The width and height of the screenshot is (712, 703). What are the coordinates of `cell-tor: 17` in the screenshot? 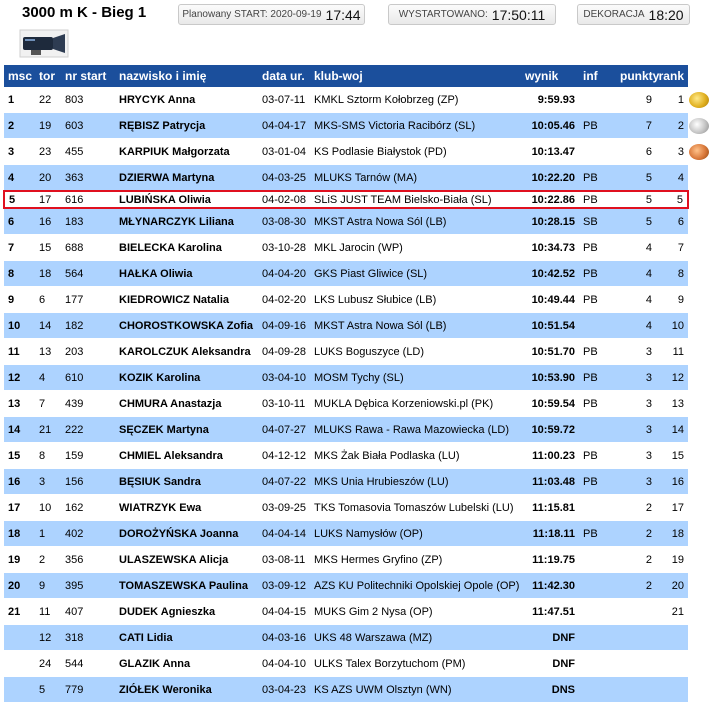 It's located at (48, 199).